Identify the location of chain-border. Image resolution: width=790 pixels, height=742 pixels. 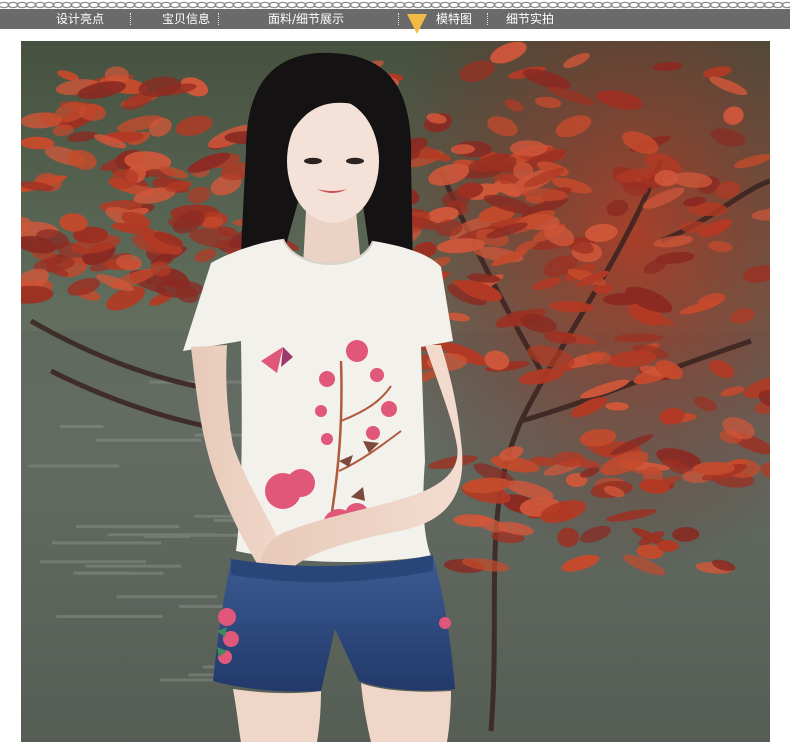
(395, 5).